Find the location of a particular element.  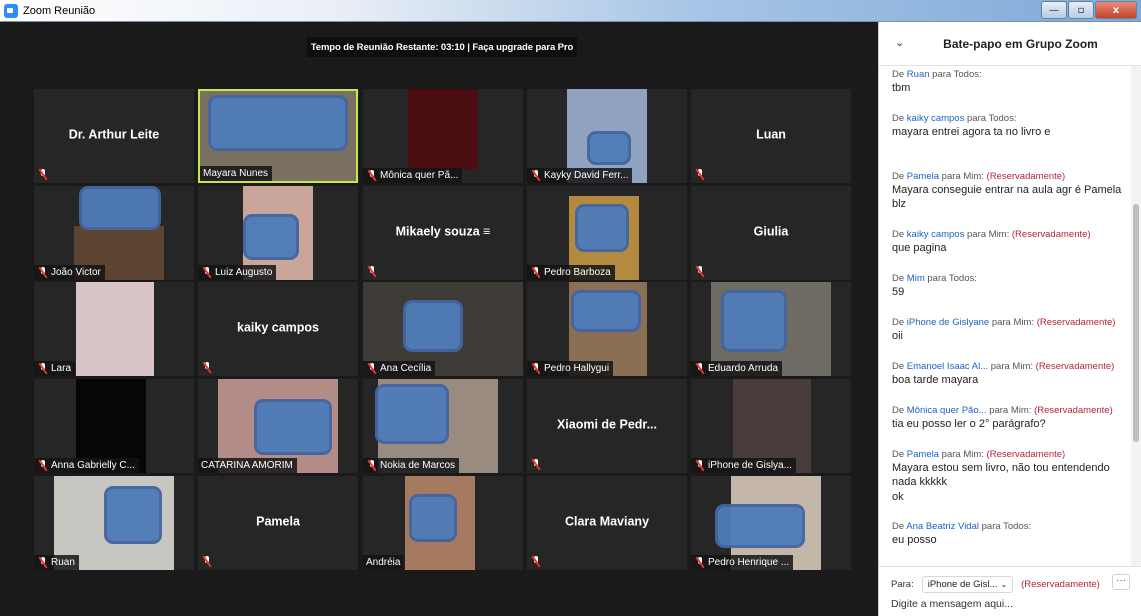

message-text: ok is located at coordinates (898, 497).